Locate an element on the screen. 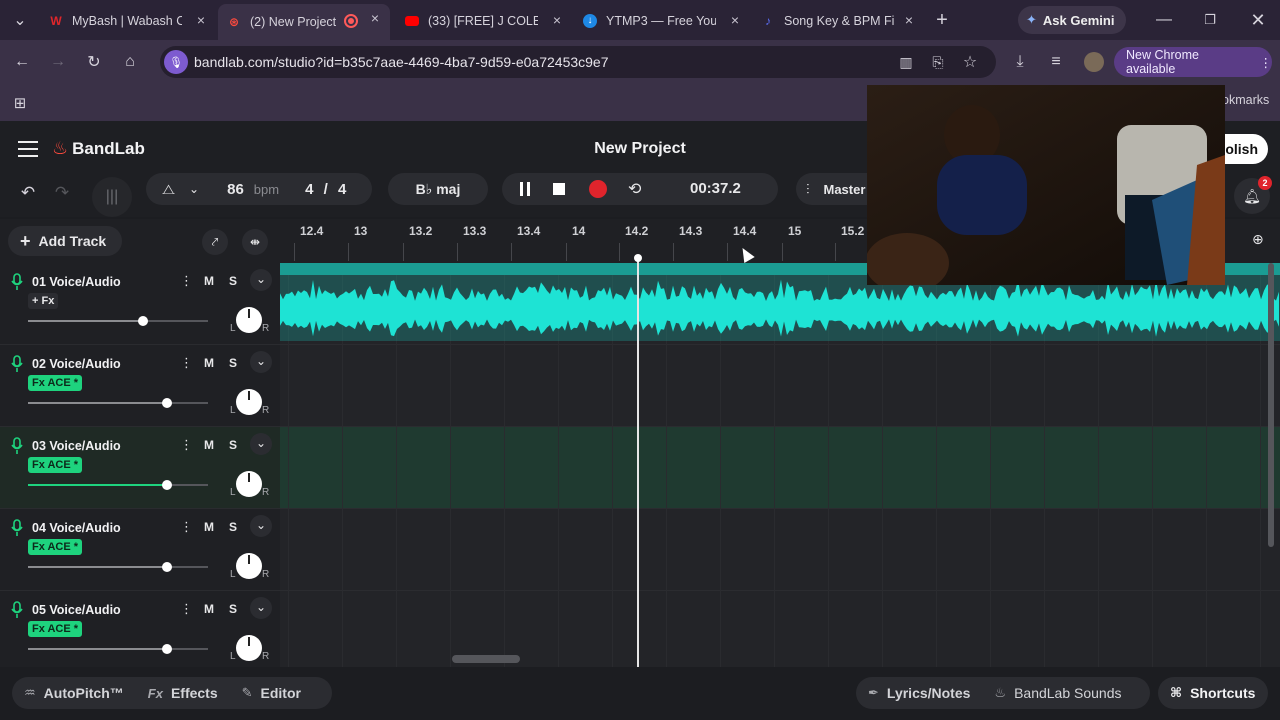  zoom-icon: ⊕ is located at coordinates (1258, 239).